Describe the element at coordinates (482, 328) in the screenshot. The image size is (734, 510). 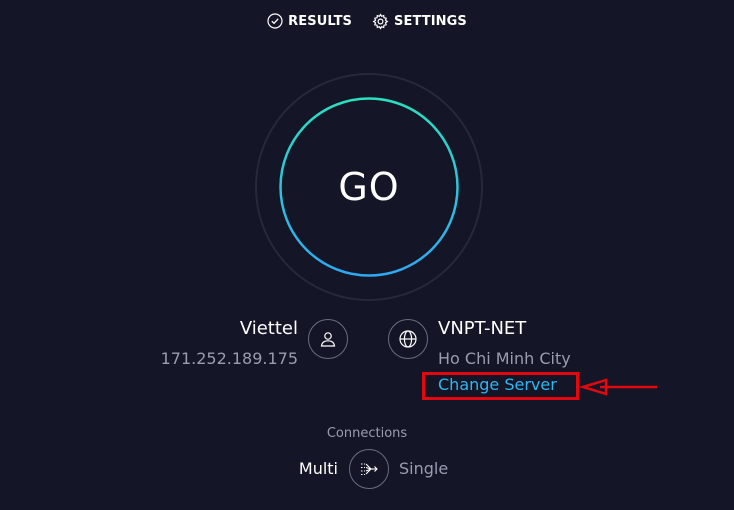
I see `server-name: VNPT-NET` at that location.